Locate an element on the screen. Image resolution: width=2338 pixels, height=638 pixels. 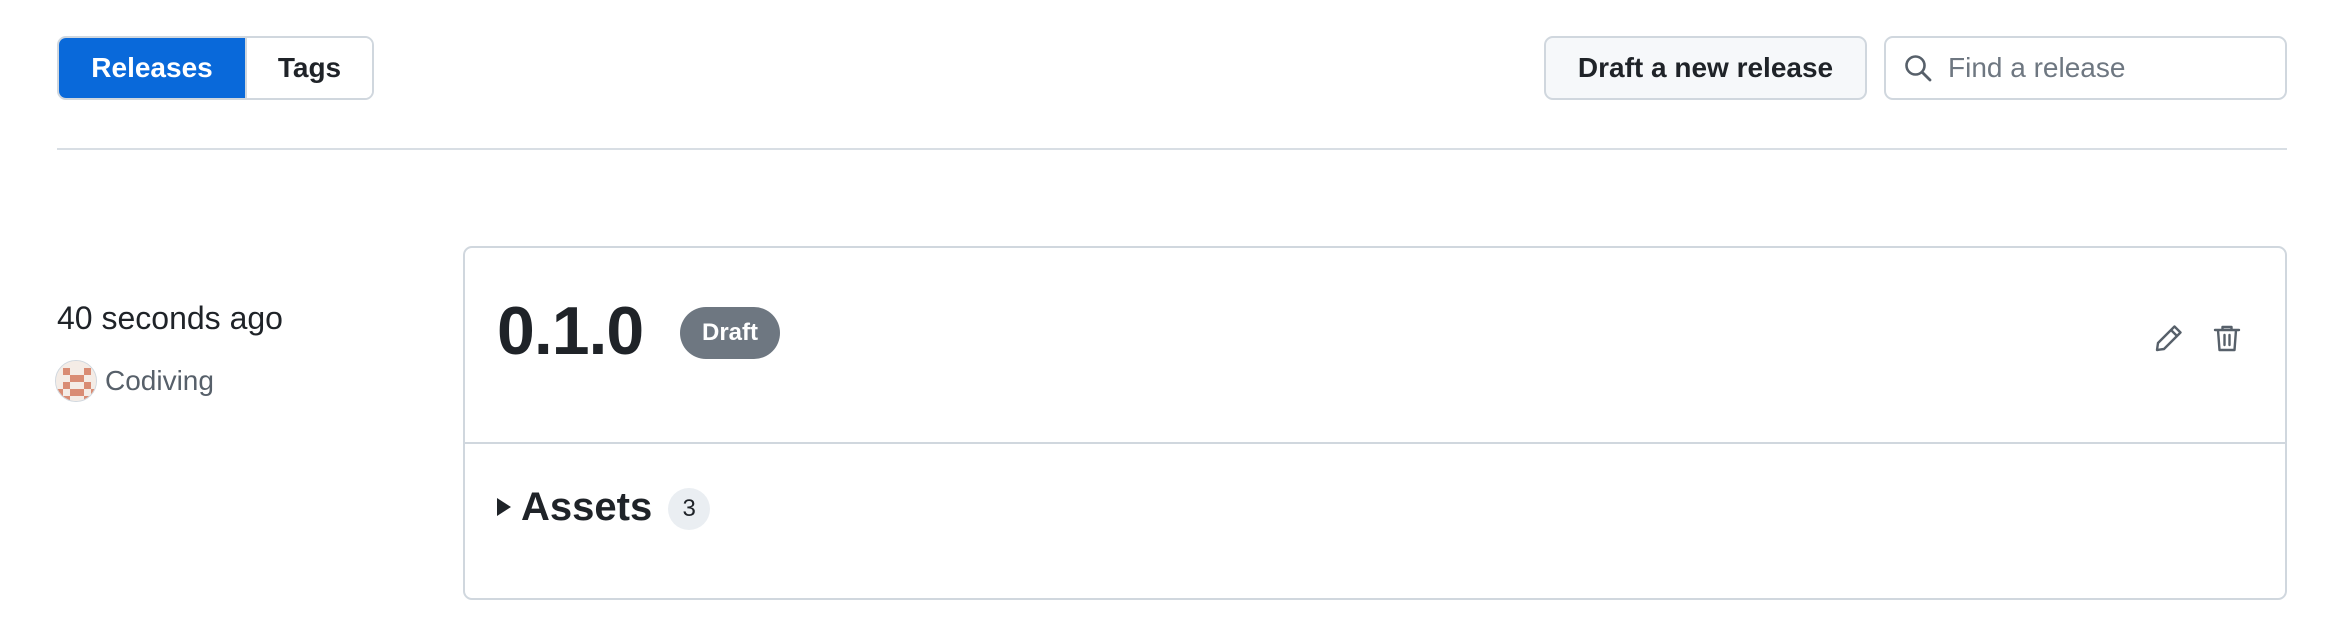
triangle-right-icon is located at coordinates (504, 507).